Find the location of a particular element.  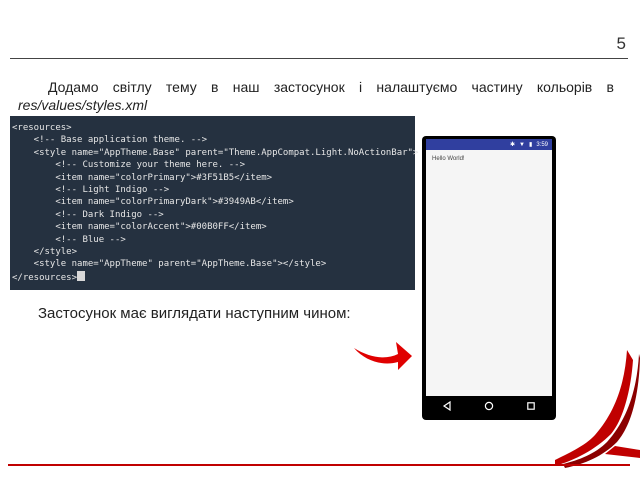

app-screen: Hello World! is located at coordinates (489, 273).